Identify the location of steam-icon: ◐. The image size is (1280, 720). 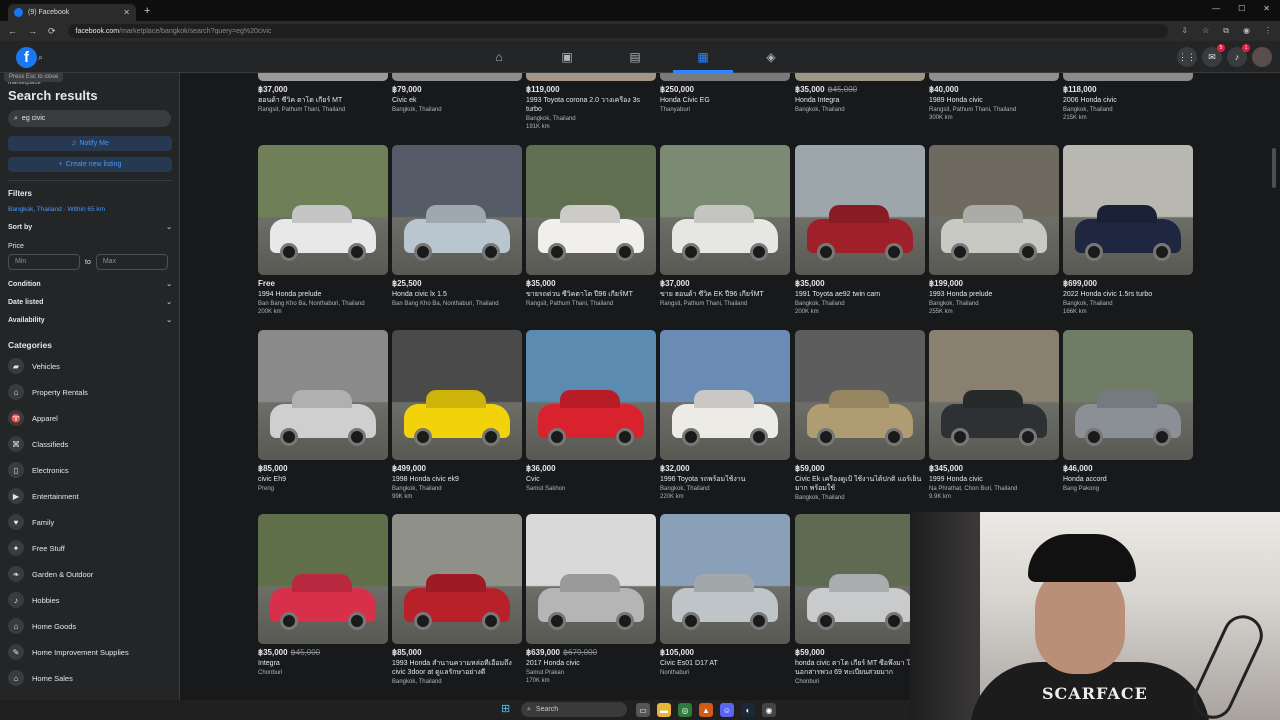
(748, 710).